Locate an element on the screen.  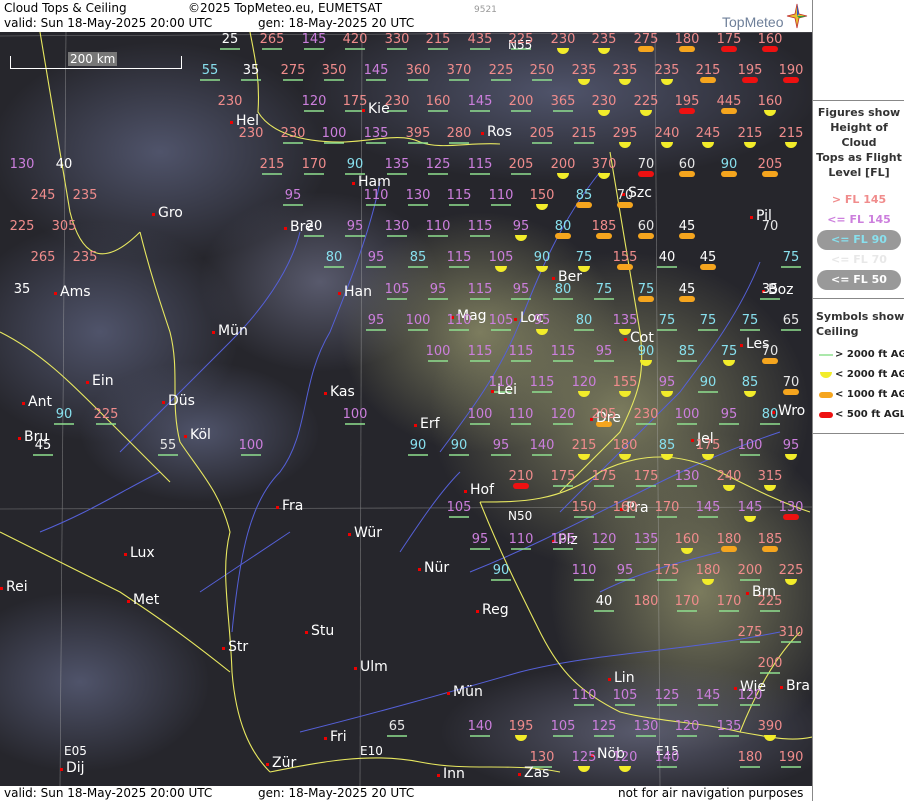
place-label: Wro is located at coordinates (788, 411).